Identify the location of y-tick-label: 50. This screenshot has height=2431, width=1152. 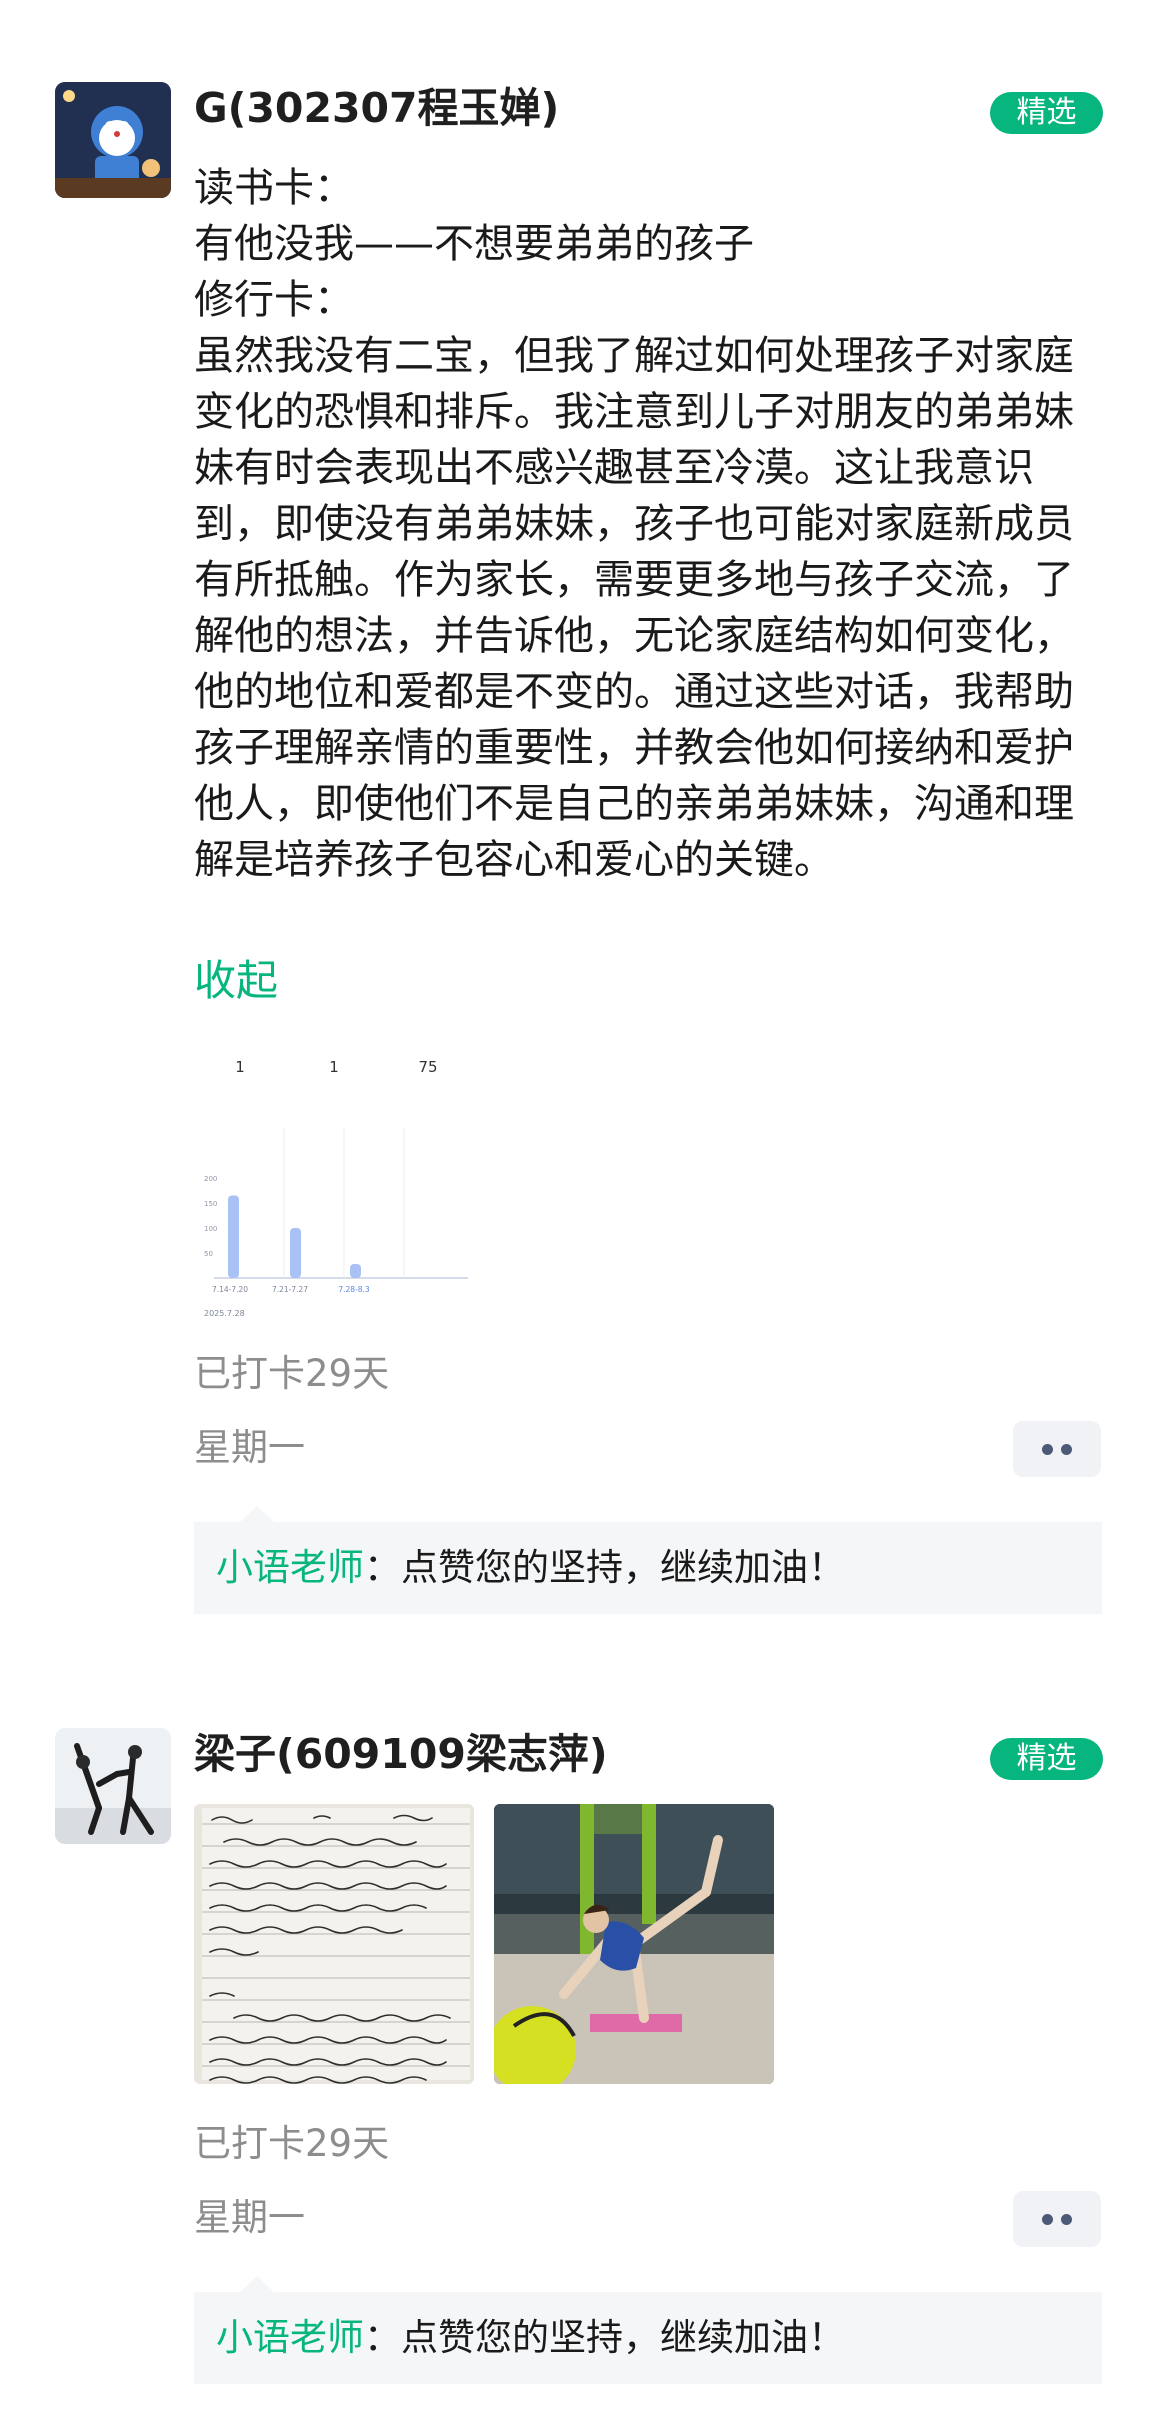
(208, 1254).